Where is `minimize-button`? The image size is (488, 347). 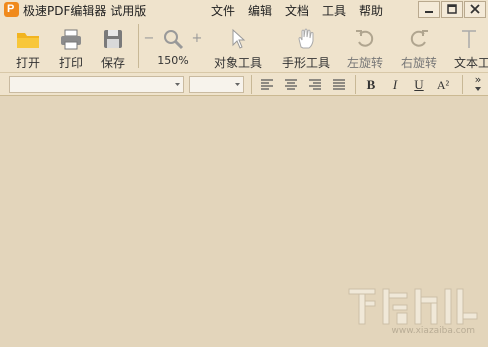
minimize-button is located at coordinates (429, 9).